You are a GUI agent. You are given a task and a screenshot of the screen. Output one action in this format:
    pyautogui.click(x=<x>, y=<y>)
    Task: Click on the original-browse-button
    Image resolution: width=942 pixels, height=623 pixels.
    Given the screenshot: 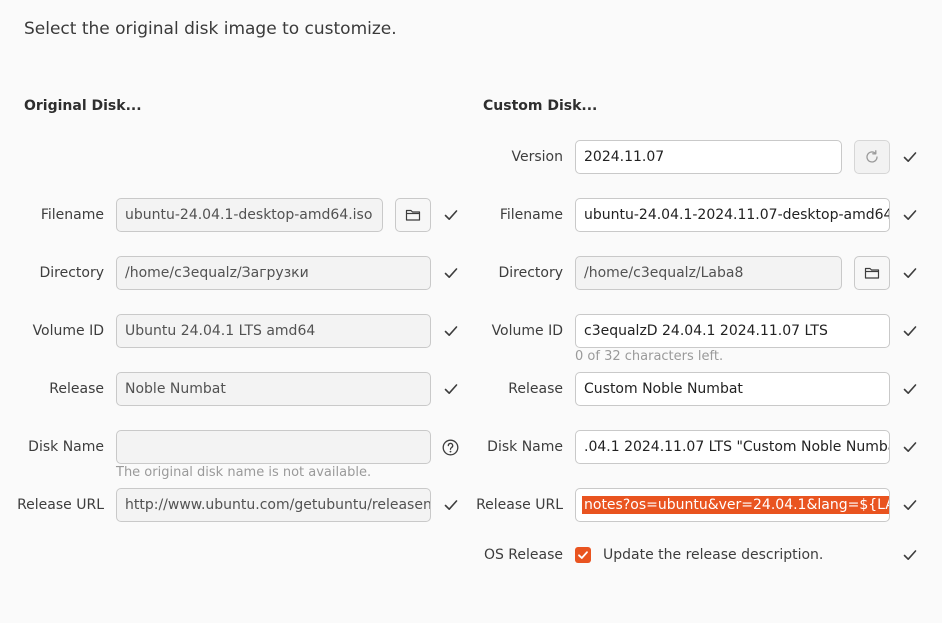 What is the action you would take?
    pyautogui.click(x=413, y=215)
    